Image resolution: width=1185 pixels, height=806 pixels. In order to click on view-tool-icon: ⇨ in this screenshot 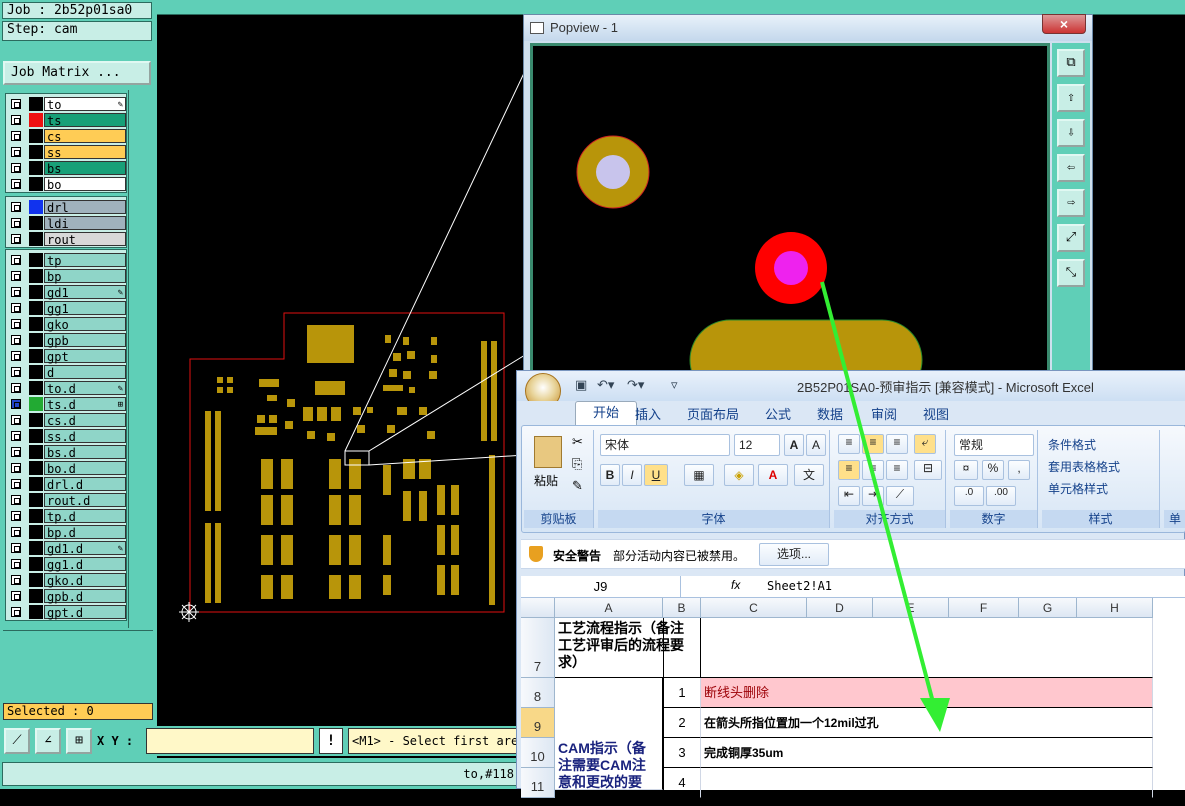, I will do `click(1071, 203)`.